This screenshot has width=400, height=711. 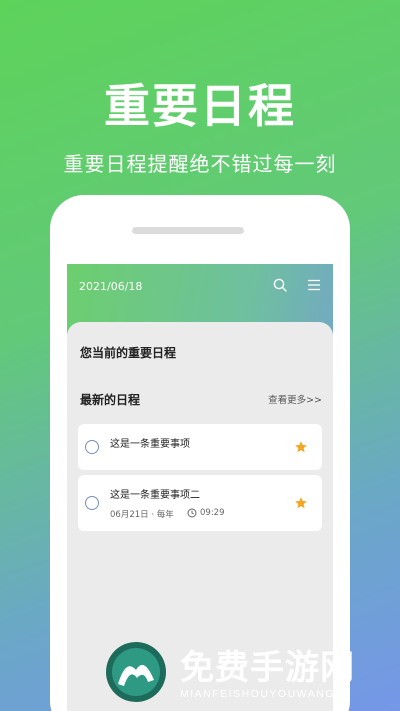 What do you see at coordinates (314, 285) in the screenshot?
I see `menu-icon` at bounding box center [314, 285].